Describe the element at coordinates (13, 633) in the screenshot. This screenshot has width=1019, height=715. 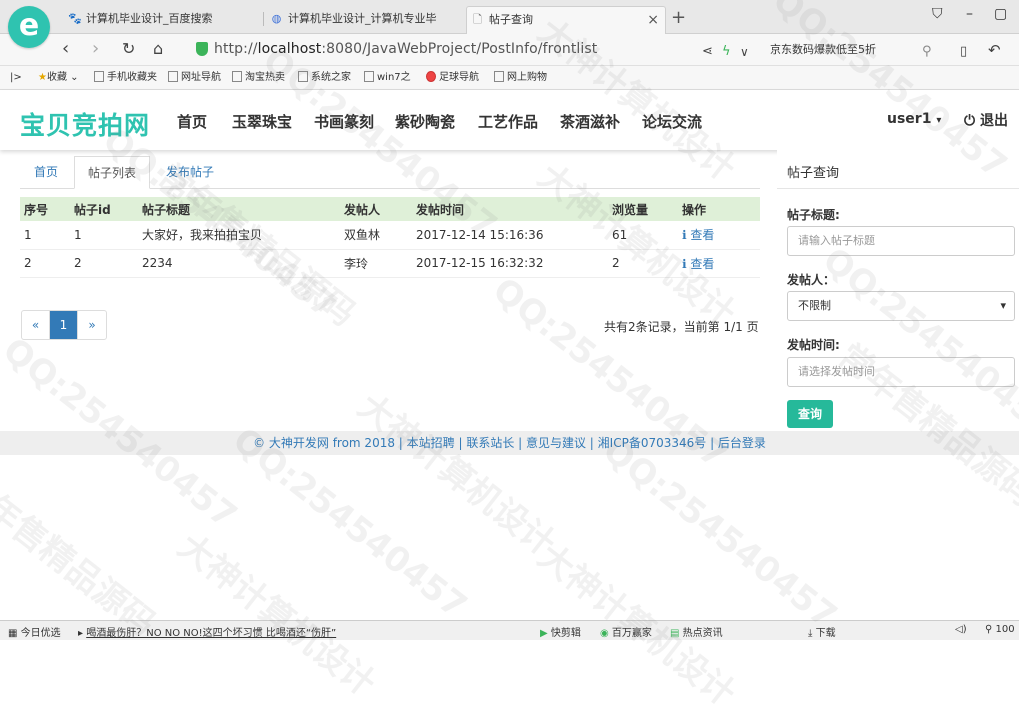
I see `grid-icon: ▦` at that location.